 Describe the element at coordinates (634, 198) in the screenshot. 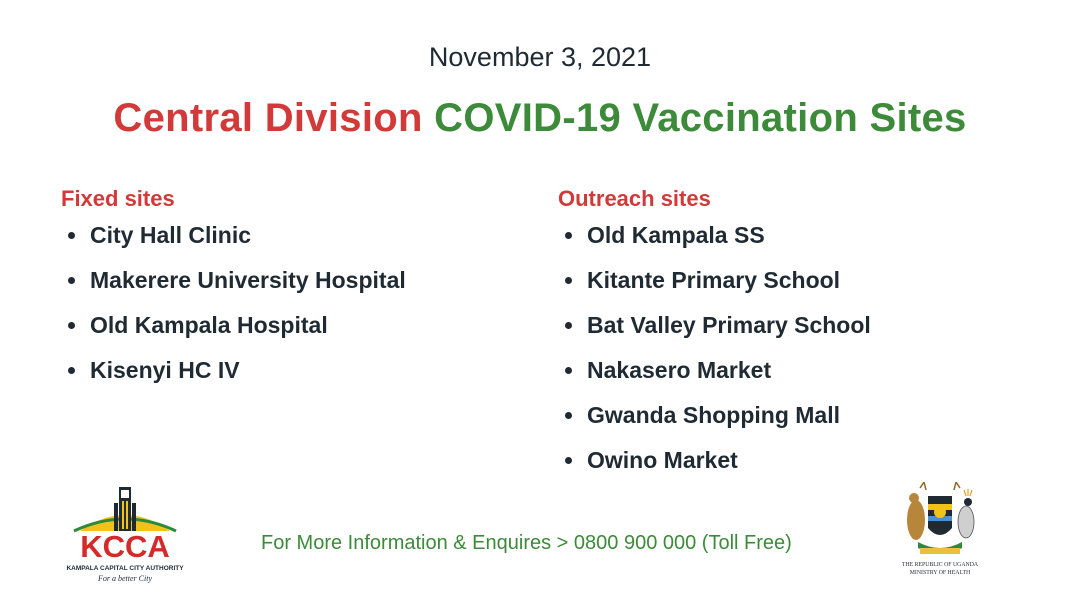

I see `outreach-sites-heading: Outreach sites` at that location.